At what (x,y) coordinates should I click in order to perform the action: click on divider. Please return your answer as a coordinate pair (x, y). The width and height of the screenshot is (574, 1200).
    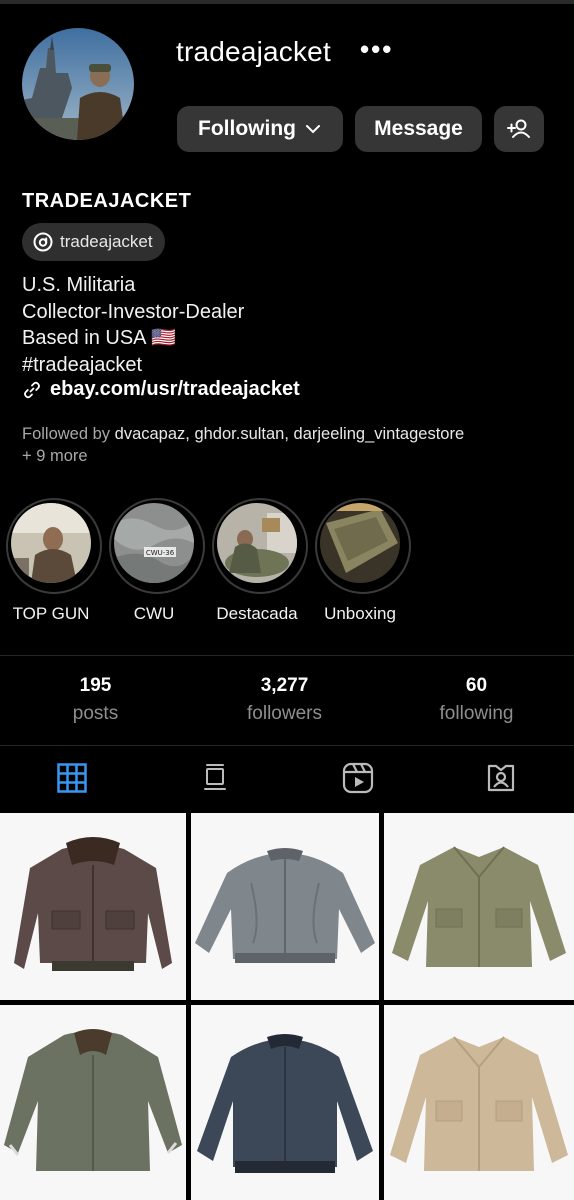
    Looking at the image, I should click on (287, 655).